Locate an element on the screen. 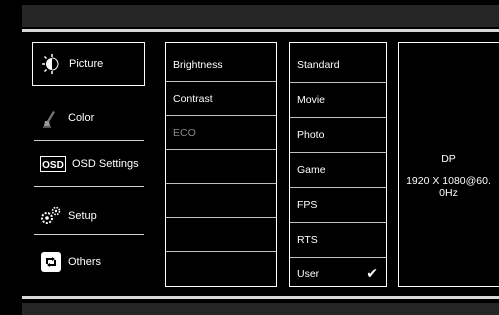 This screenshot has height=315, width=499. color-icon is located at coordinates (51, 118).